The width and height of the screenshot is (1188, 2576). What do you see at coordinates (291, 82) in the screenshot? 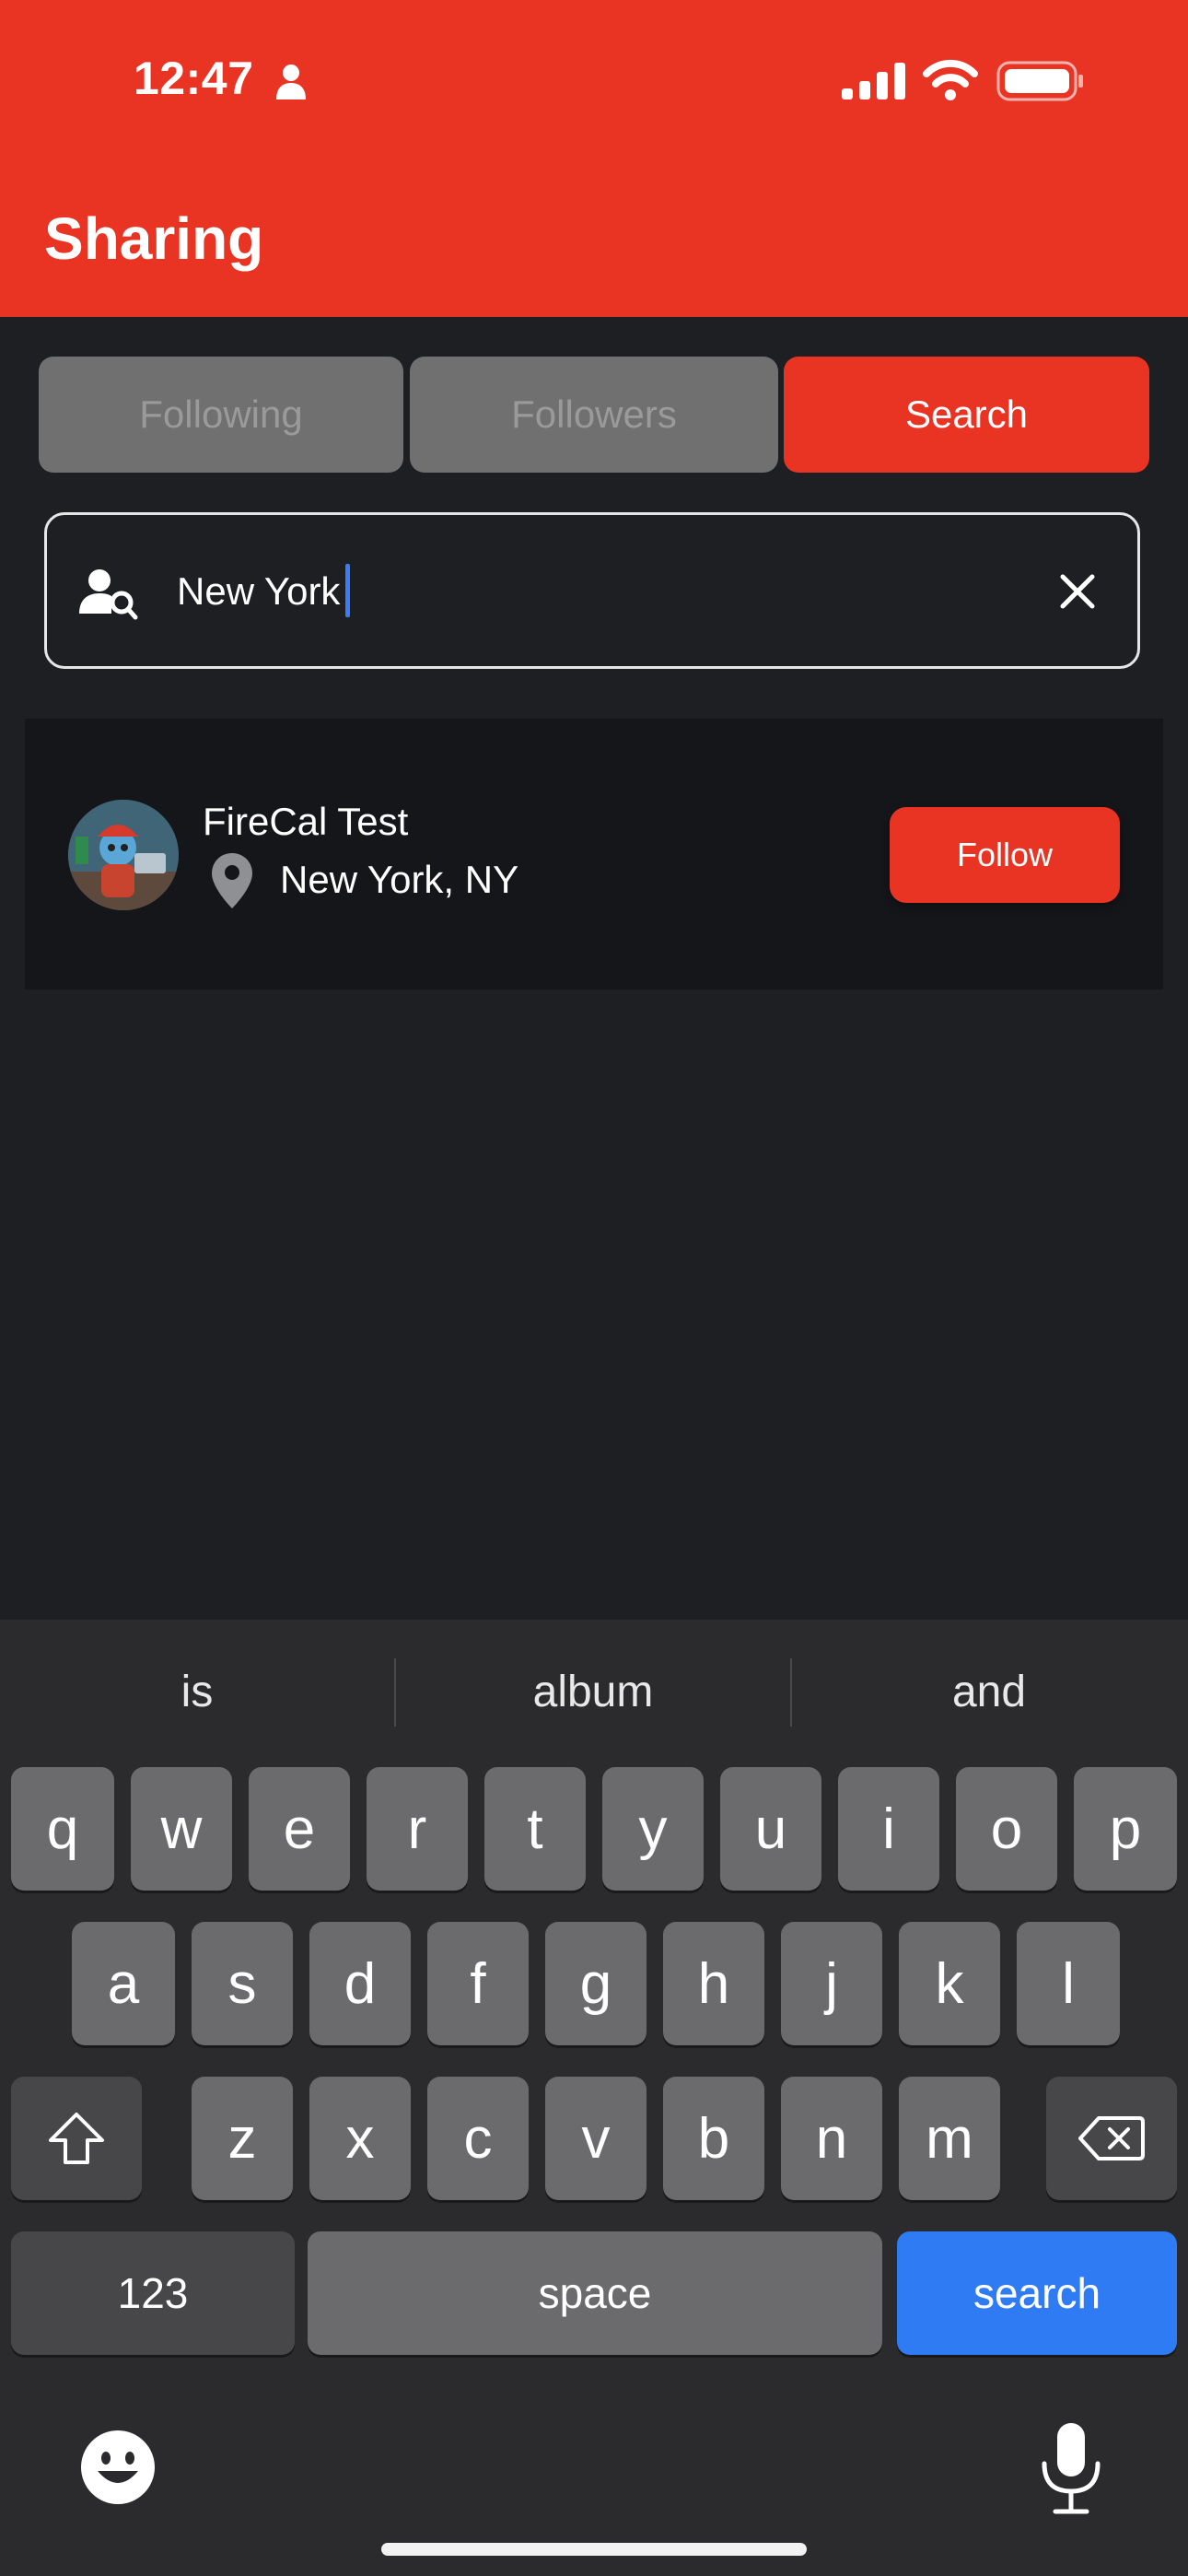
I see `person-icon` at bounding box center [291, 82].